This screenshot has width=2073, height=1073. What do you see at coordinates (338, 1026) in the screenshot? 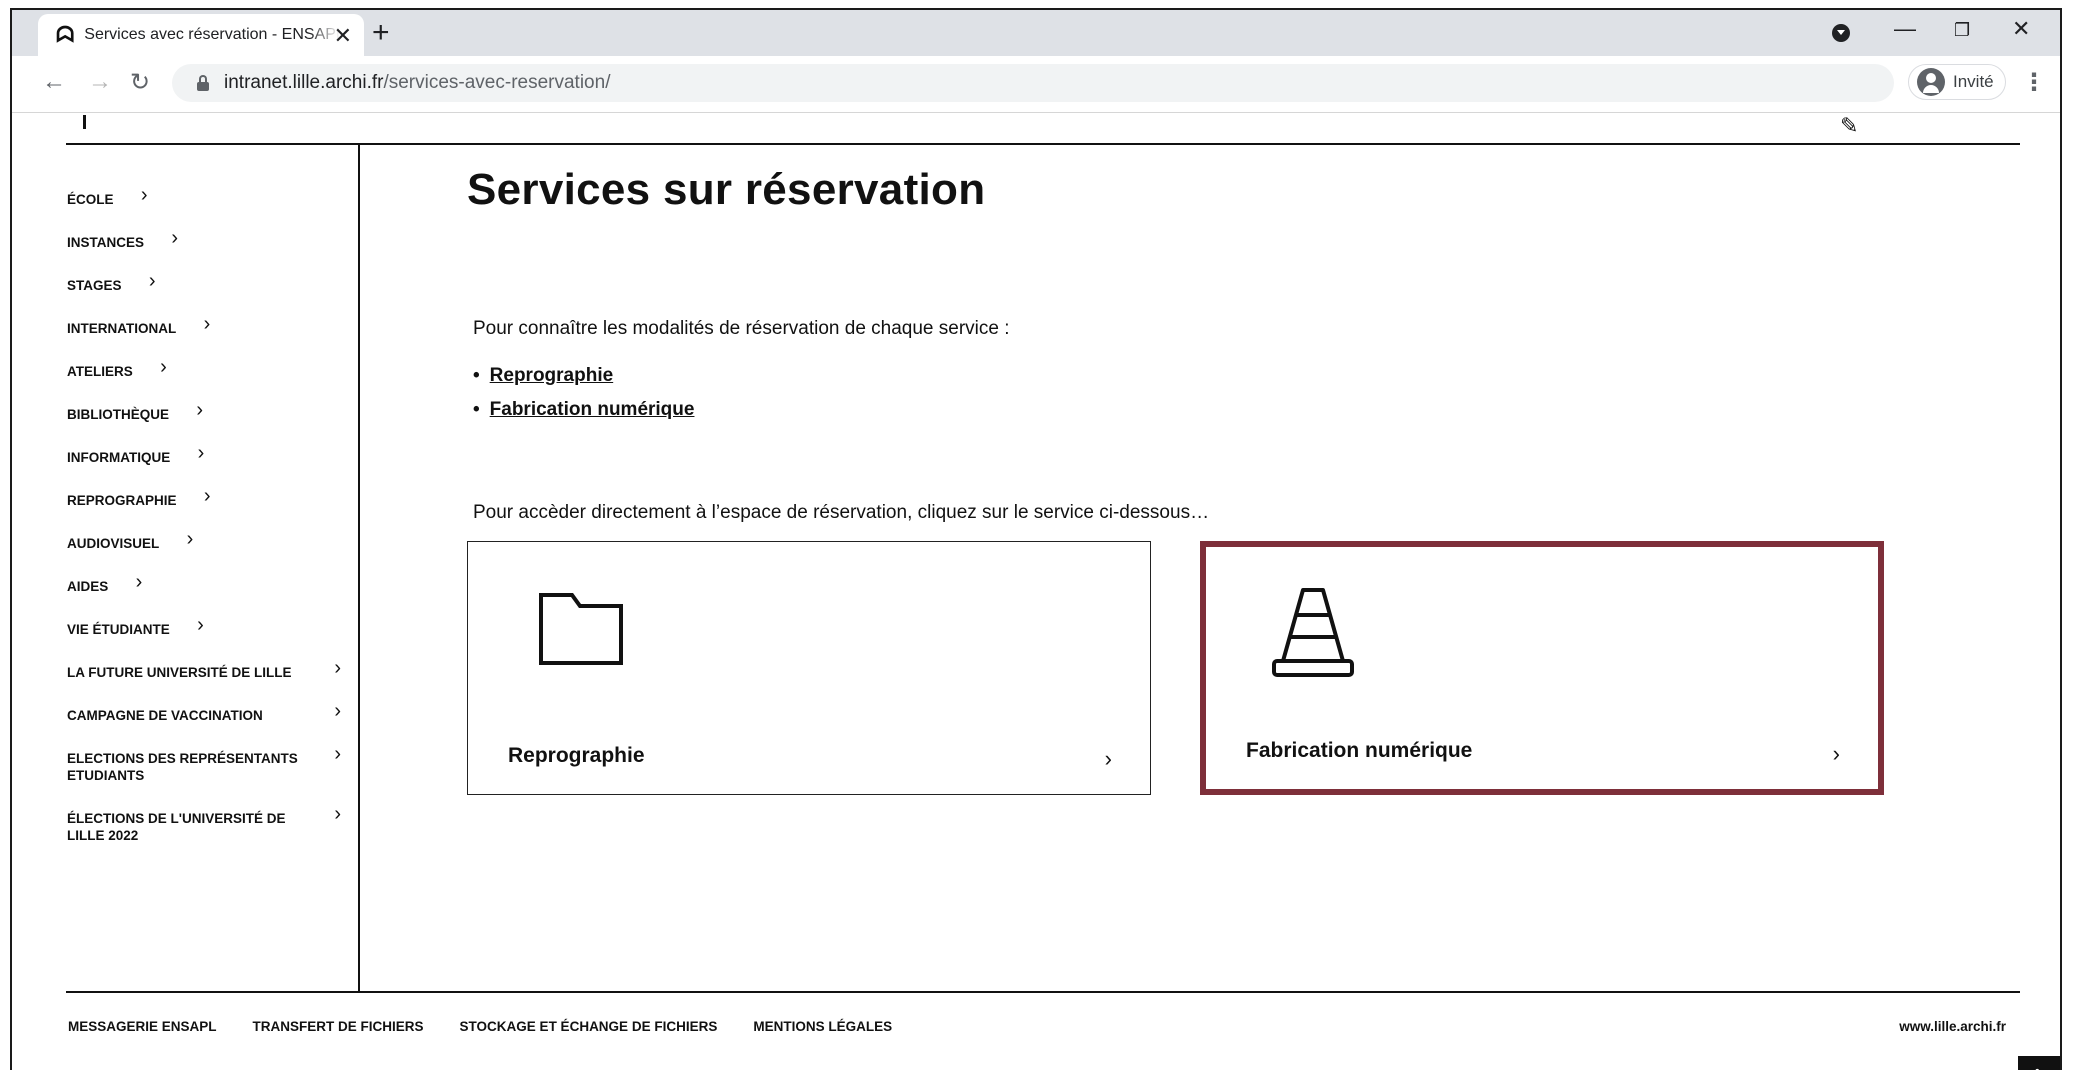
I see `footer-link-transfert: TRANSFERT DE FICHIERS` at bounding box center [338, 1026].